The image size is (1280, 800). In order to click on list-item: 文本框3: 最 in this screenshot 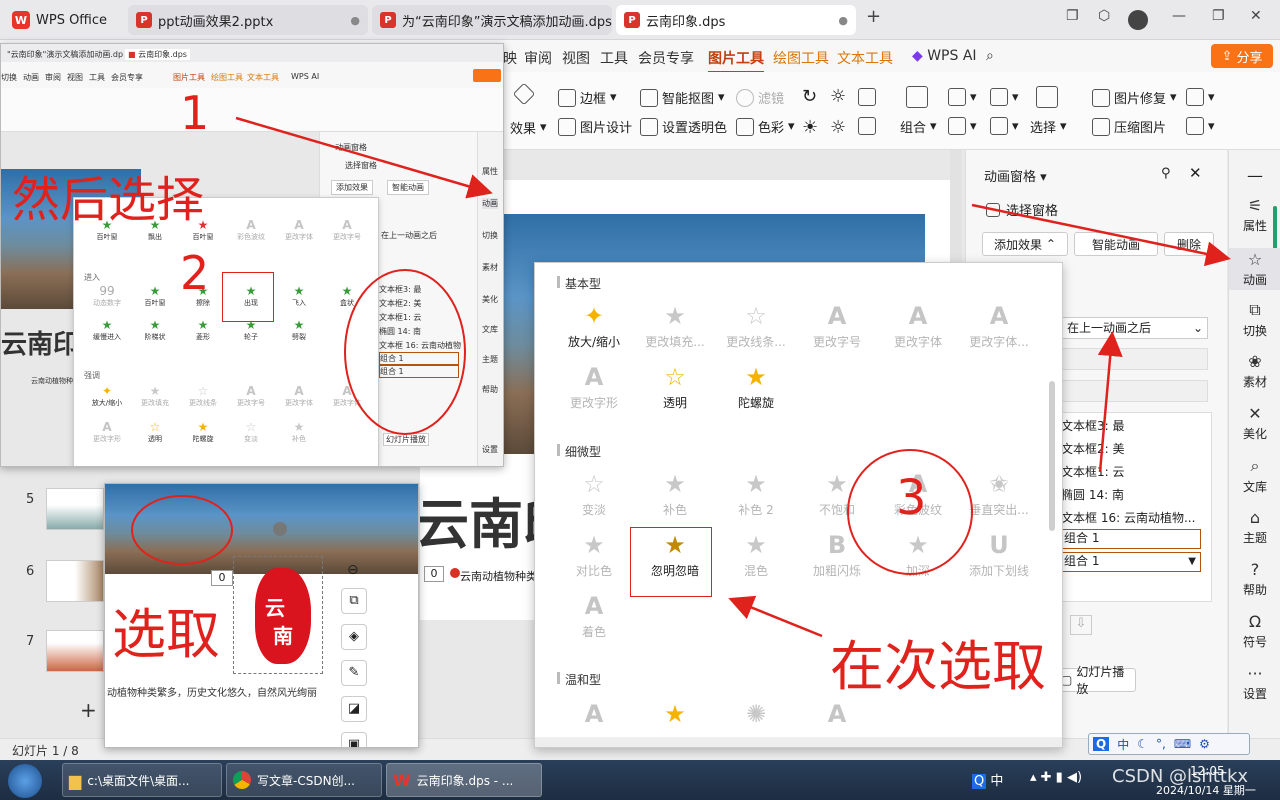, I will do `click(1093, 425)`.